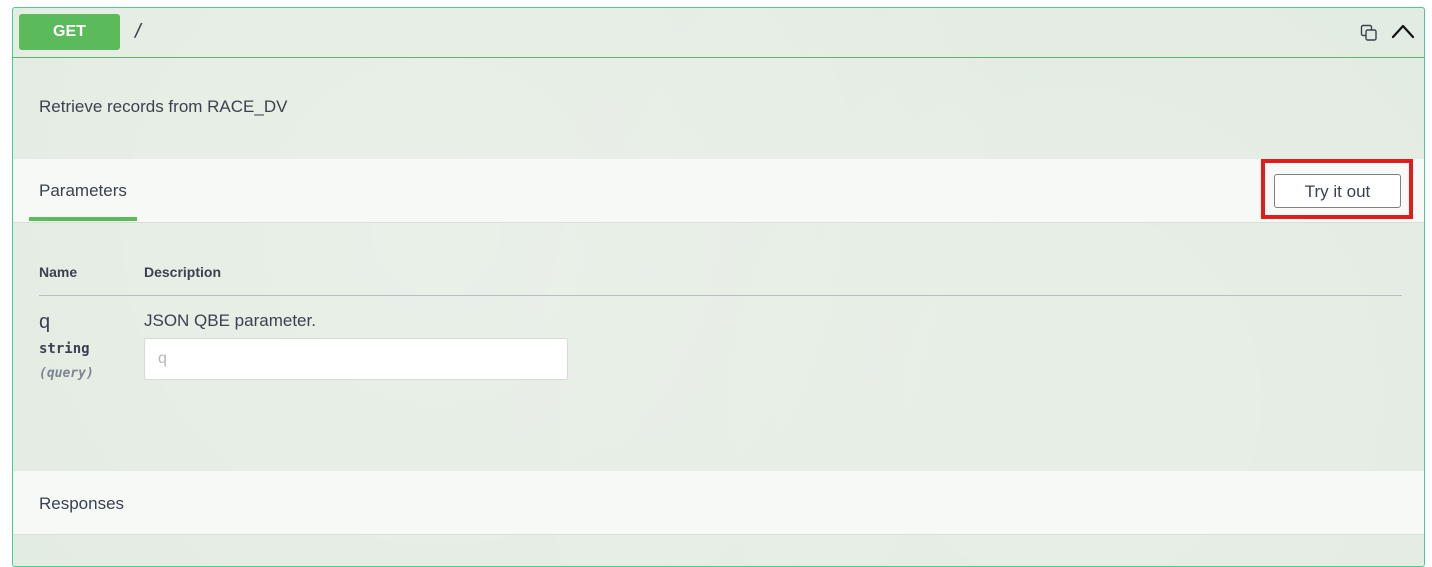  Describe the element at coordinates (356, 359) in the screenshot. I see `parameter-q-input` at that location.